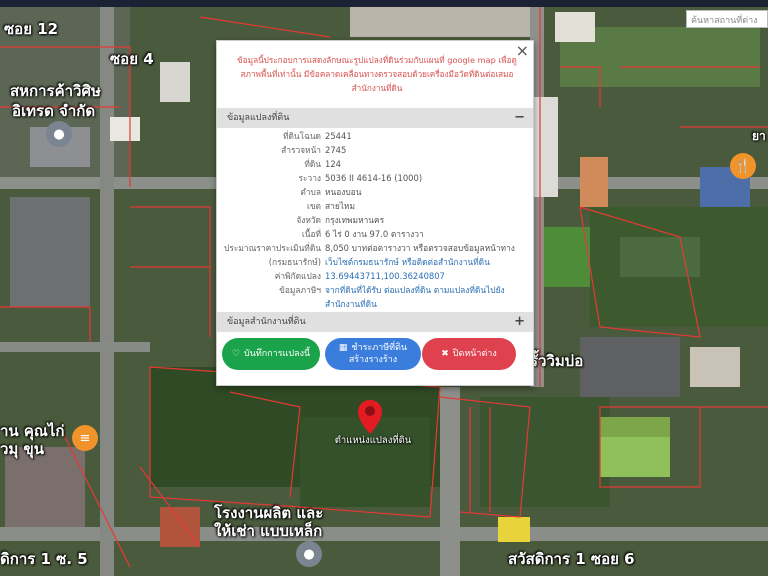 The width and height of the screenshot is (768, 576). I want to click on map-label-company-2: อิเทรด จำกัด, so click(54, 111).